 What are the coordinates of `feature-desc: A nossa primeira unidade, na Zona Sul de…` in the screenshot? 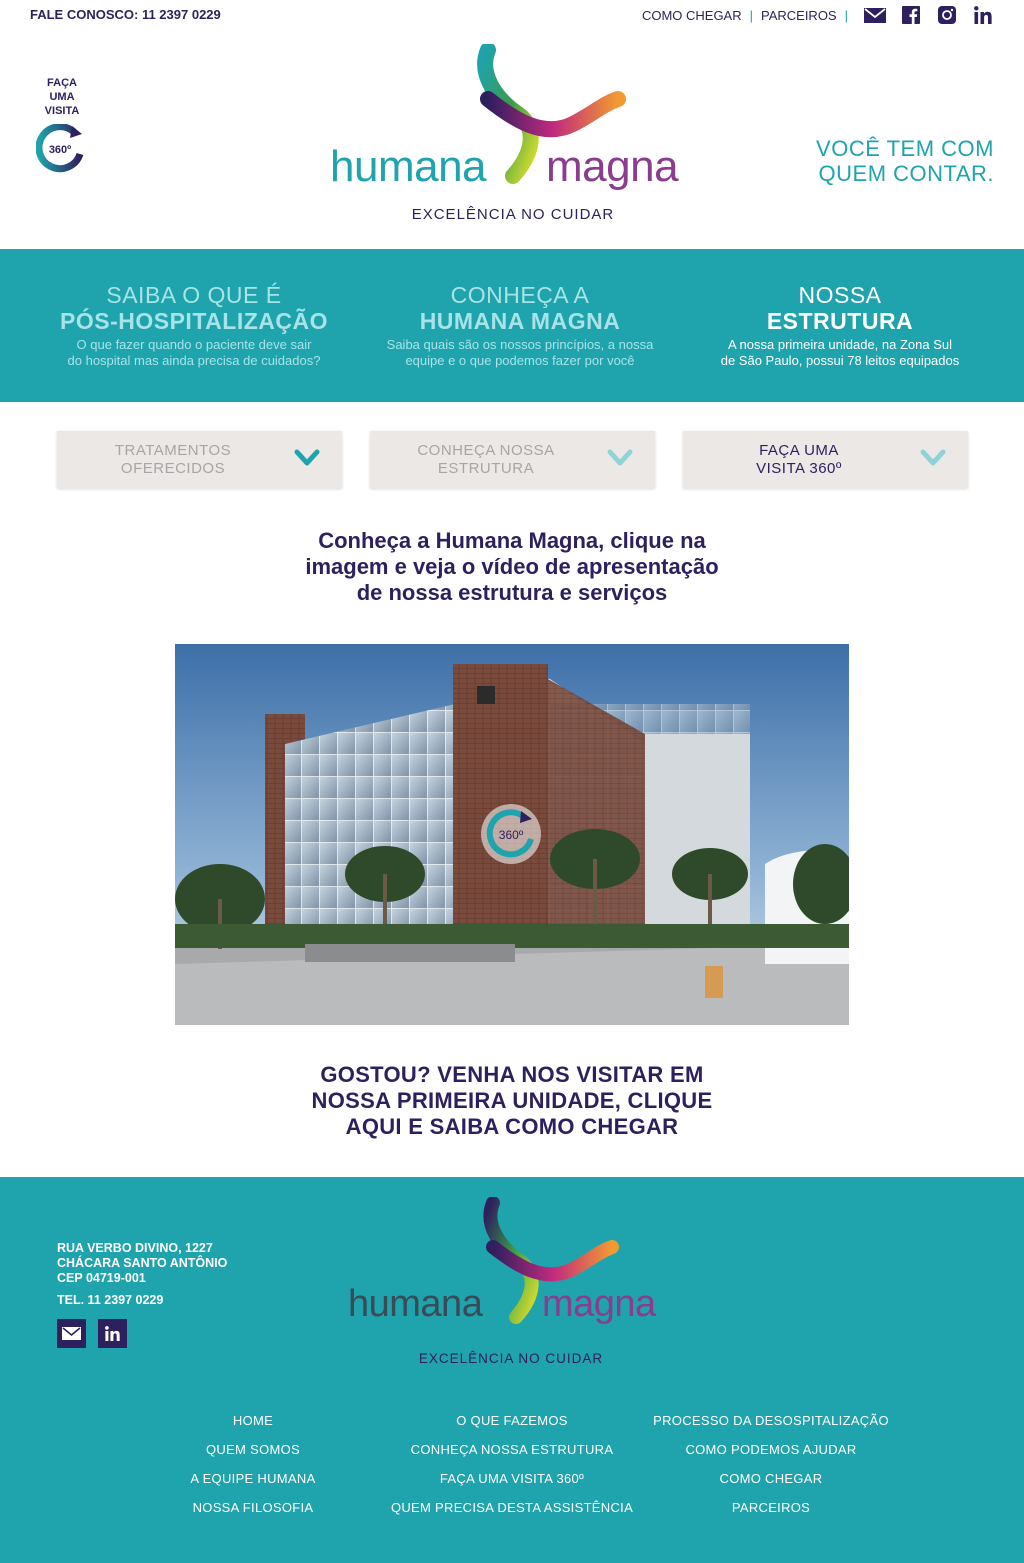 It's located at (840, 353).